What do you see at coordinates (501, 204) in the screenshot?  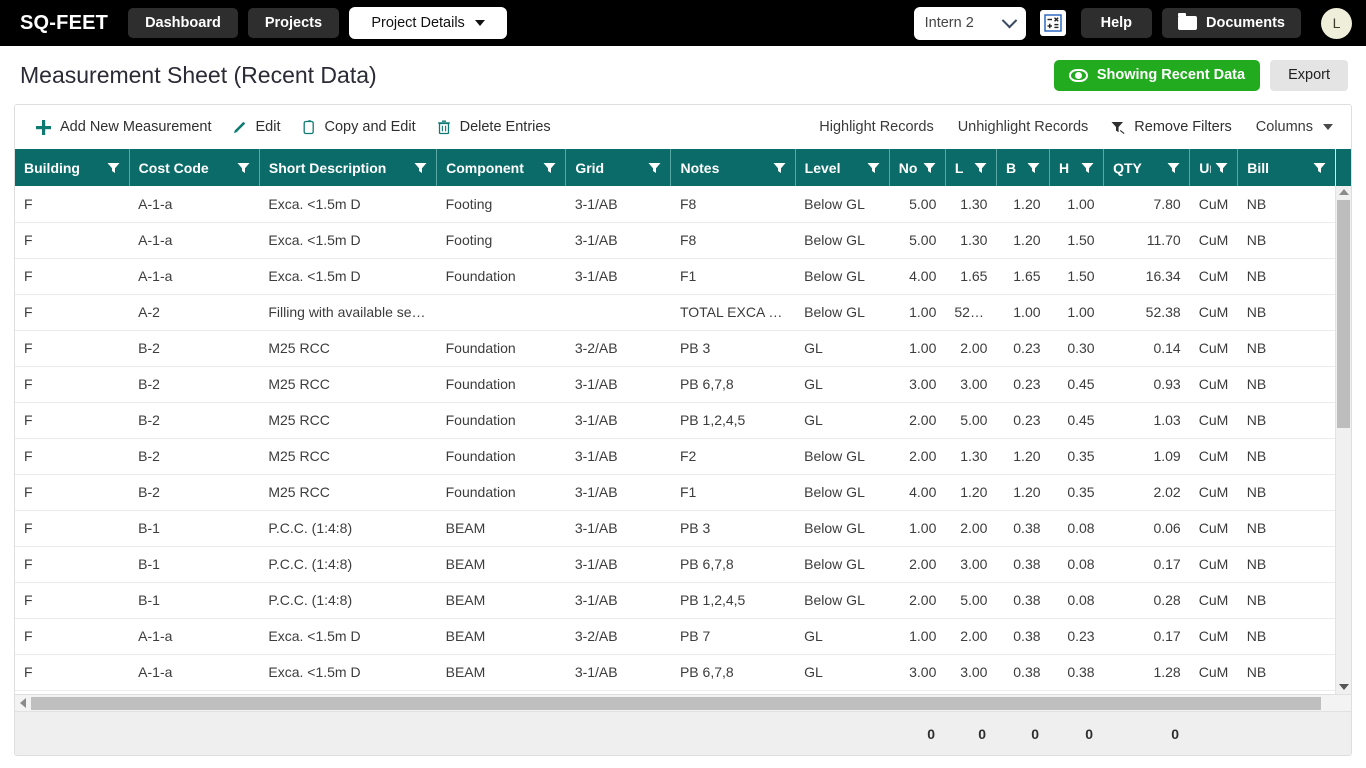 I see `cell-component: Footing` at bounding box center [501, 204].